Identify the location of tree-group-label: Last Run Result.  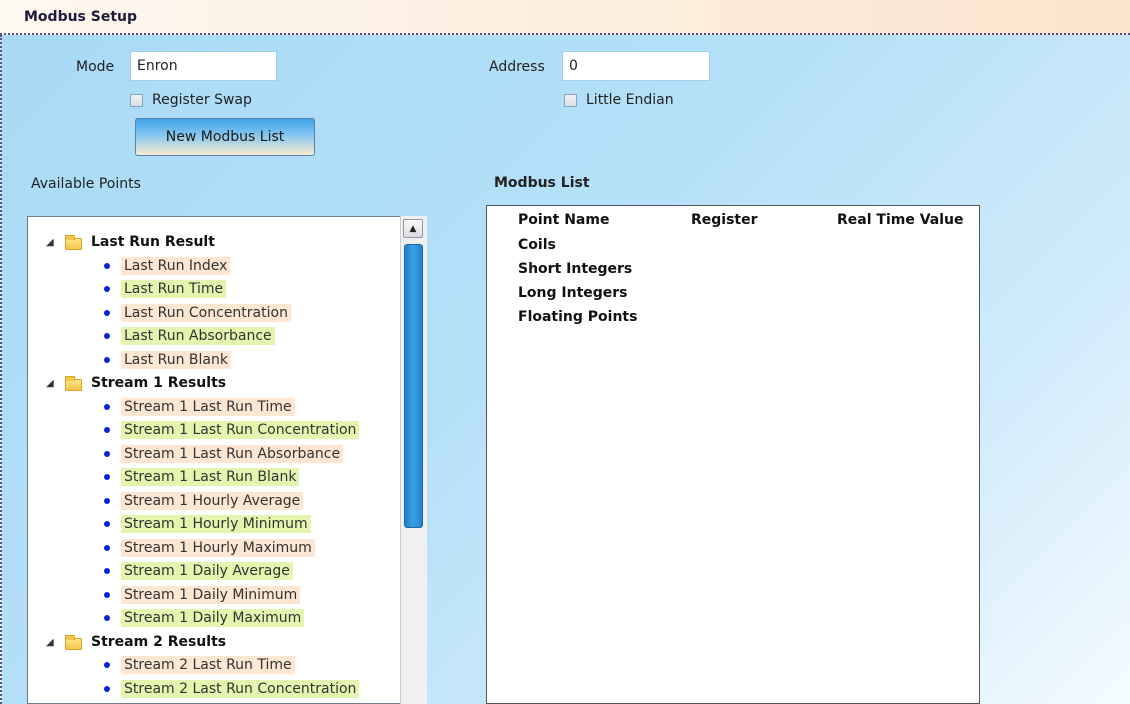
(153, 242).